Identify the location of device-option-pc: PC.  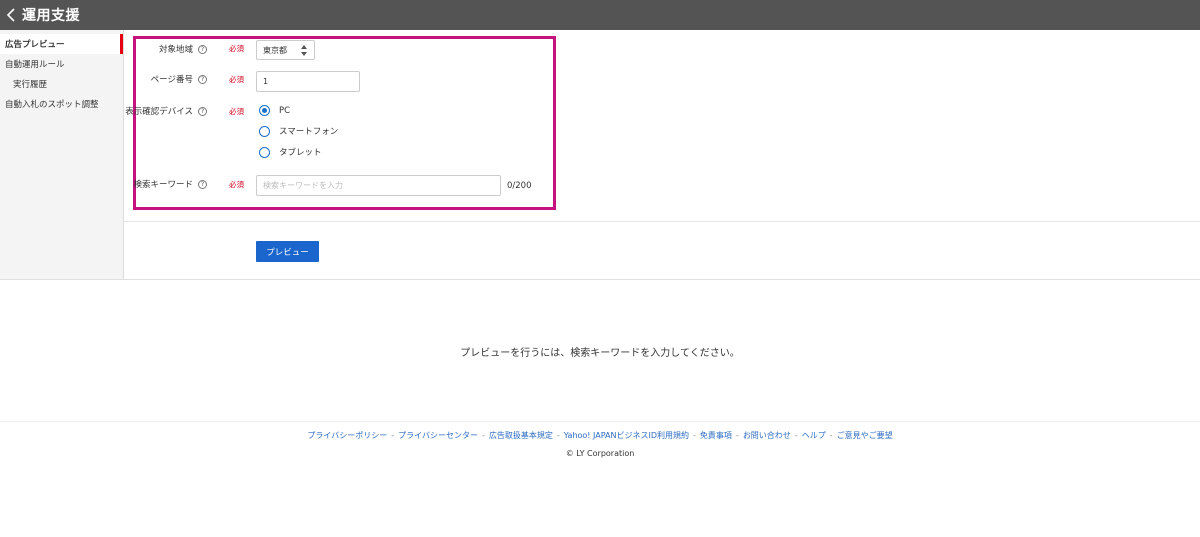
(274, 110).